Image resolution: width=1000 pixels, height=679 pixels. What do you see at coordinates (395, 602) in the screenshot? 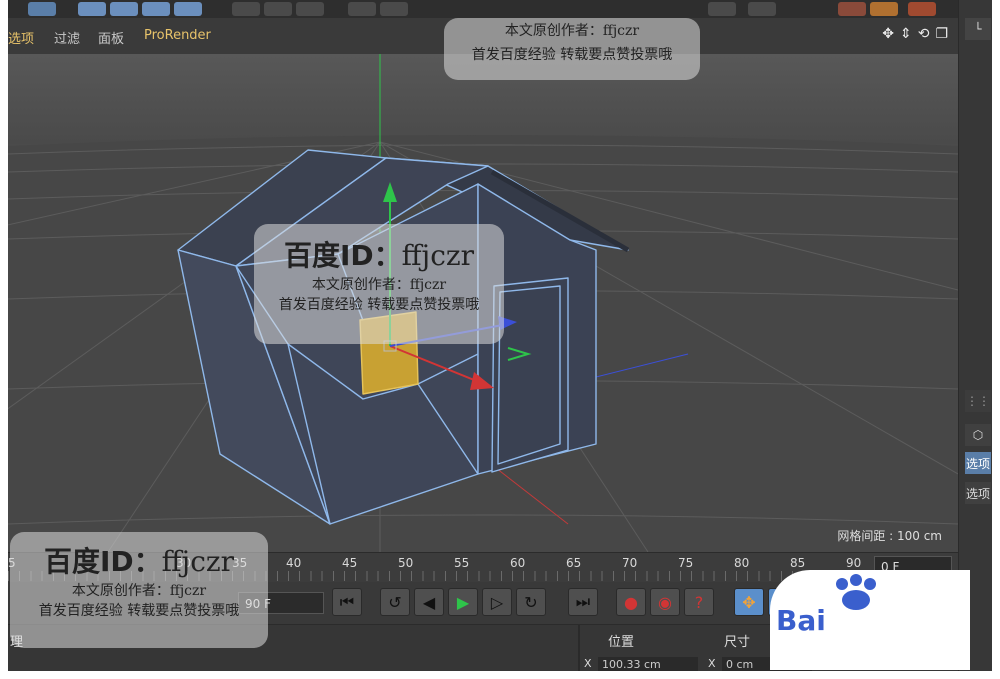
I see `prev-key-button: ↺` at bounding box center [395, 602].